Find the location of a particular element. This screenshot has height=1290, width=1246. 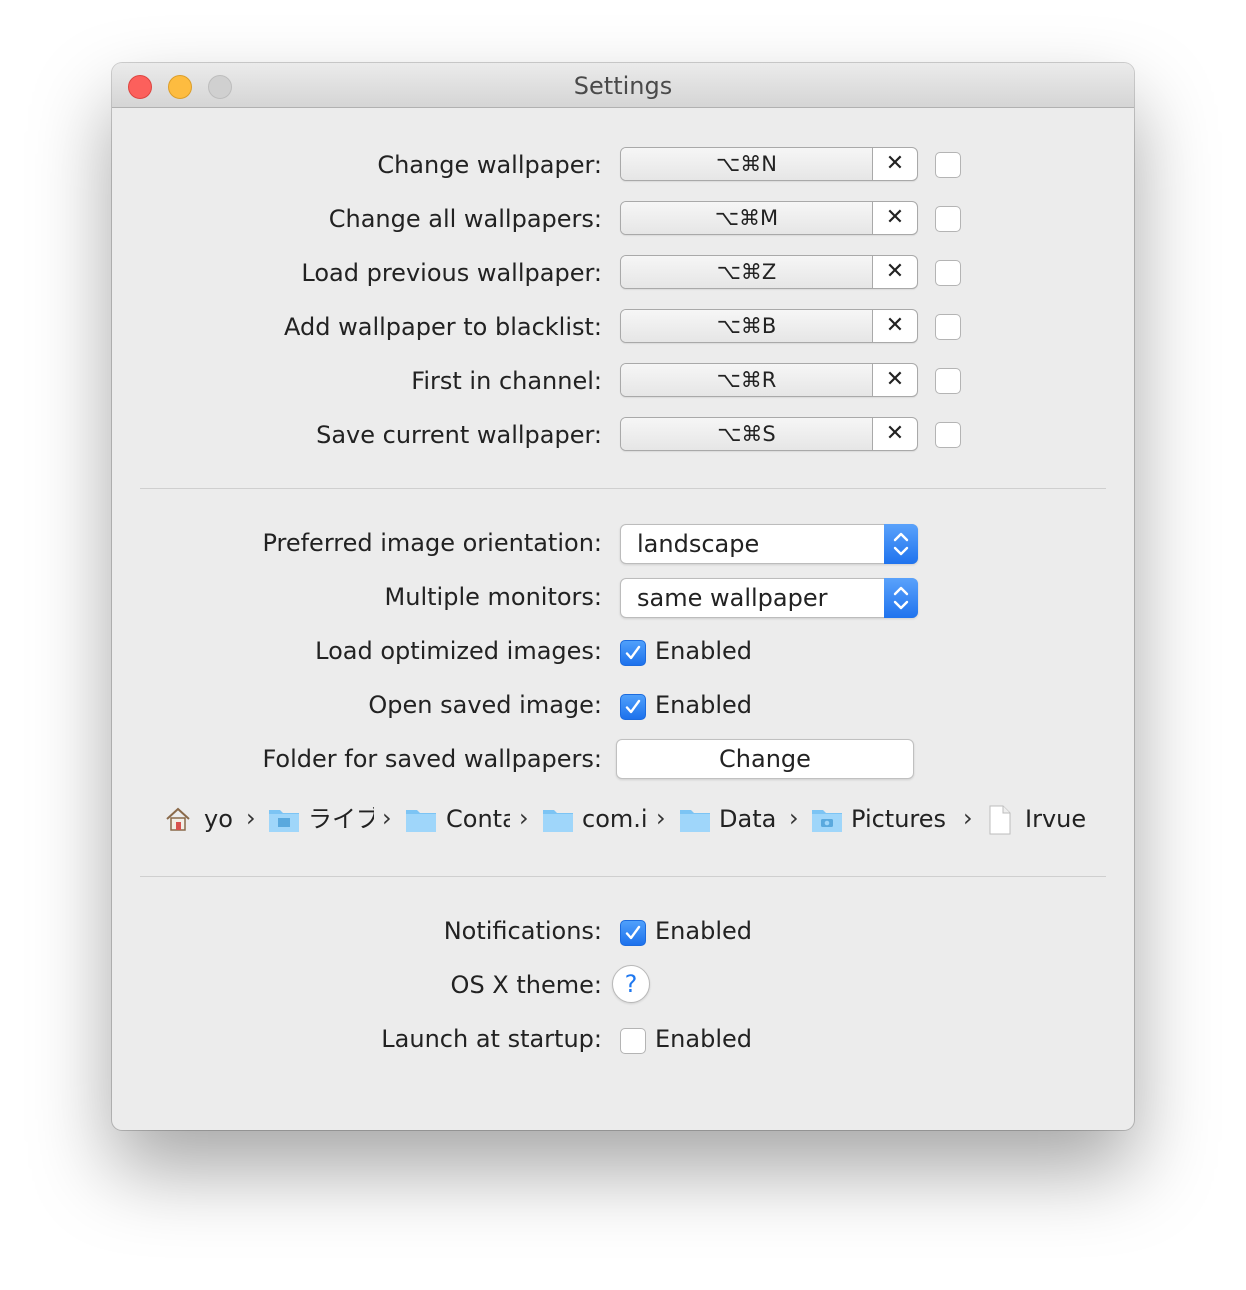

library-folder-icon is located at coordinates (284, 821).